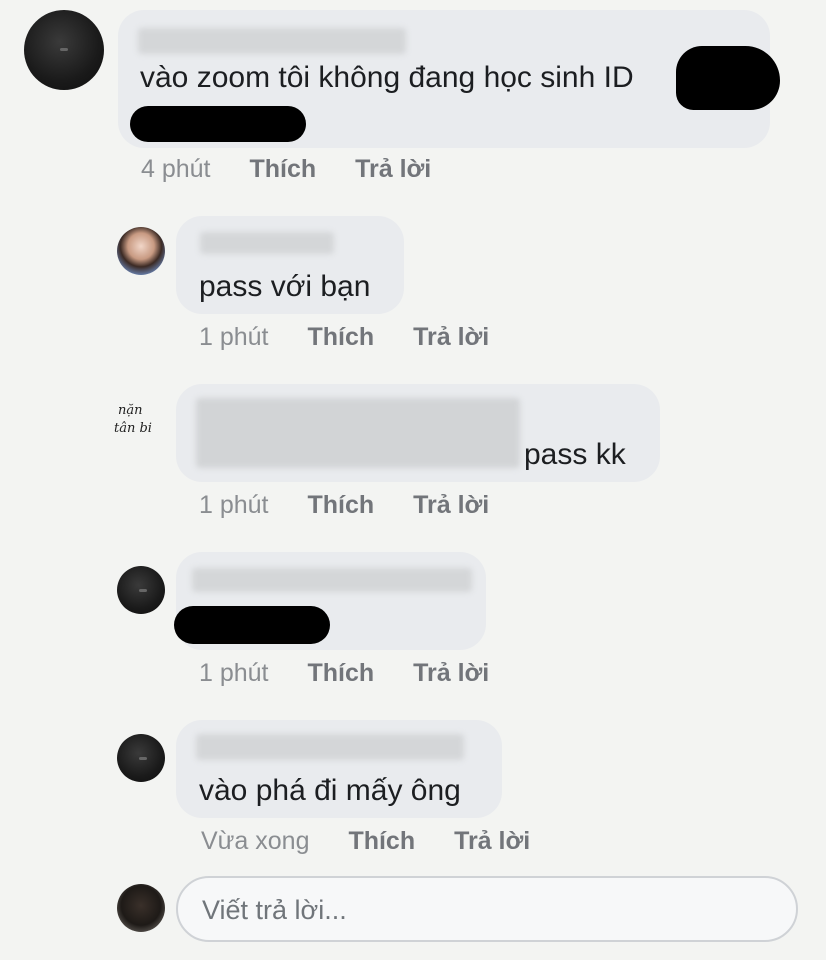 The height and width of the screenshot is (960, 826). What do you see at coordinates (130, 410) in the screenshot?
I see `svg-text: nặn` at bounding box center [130, 410].